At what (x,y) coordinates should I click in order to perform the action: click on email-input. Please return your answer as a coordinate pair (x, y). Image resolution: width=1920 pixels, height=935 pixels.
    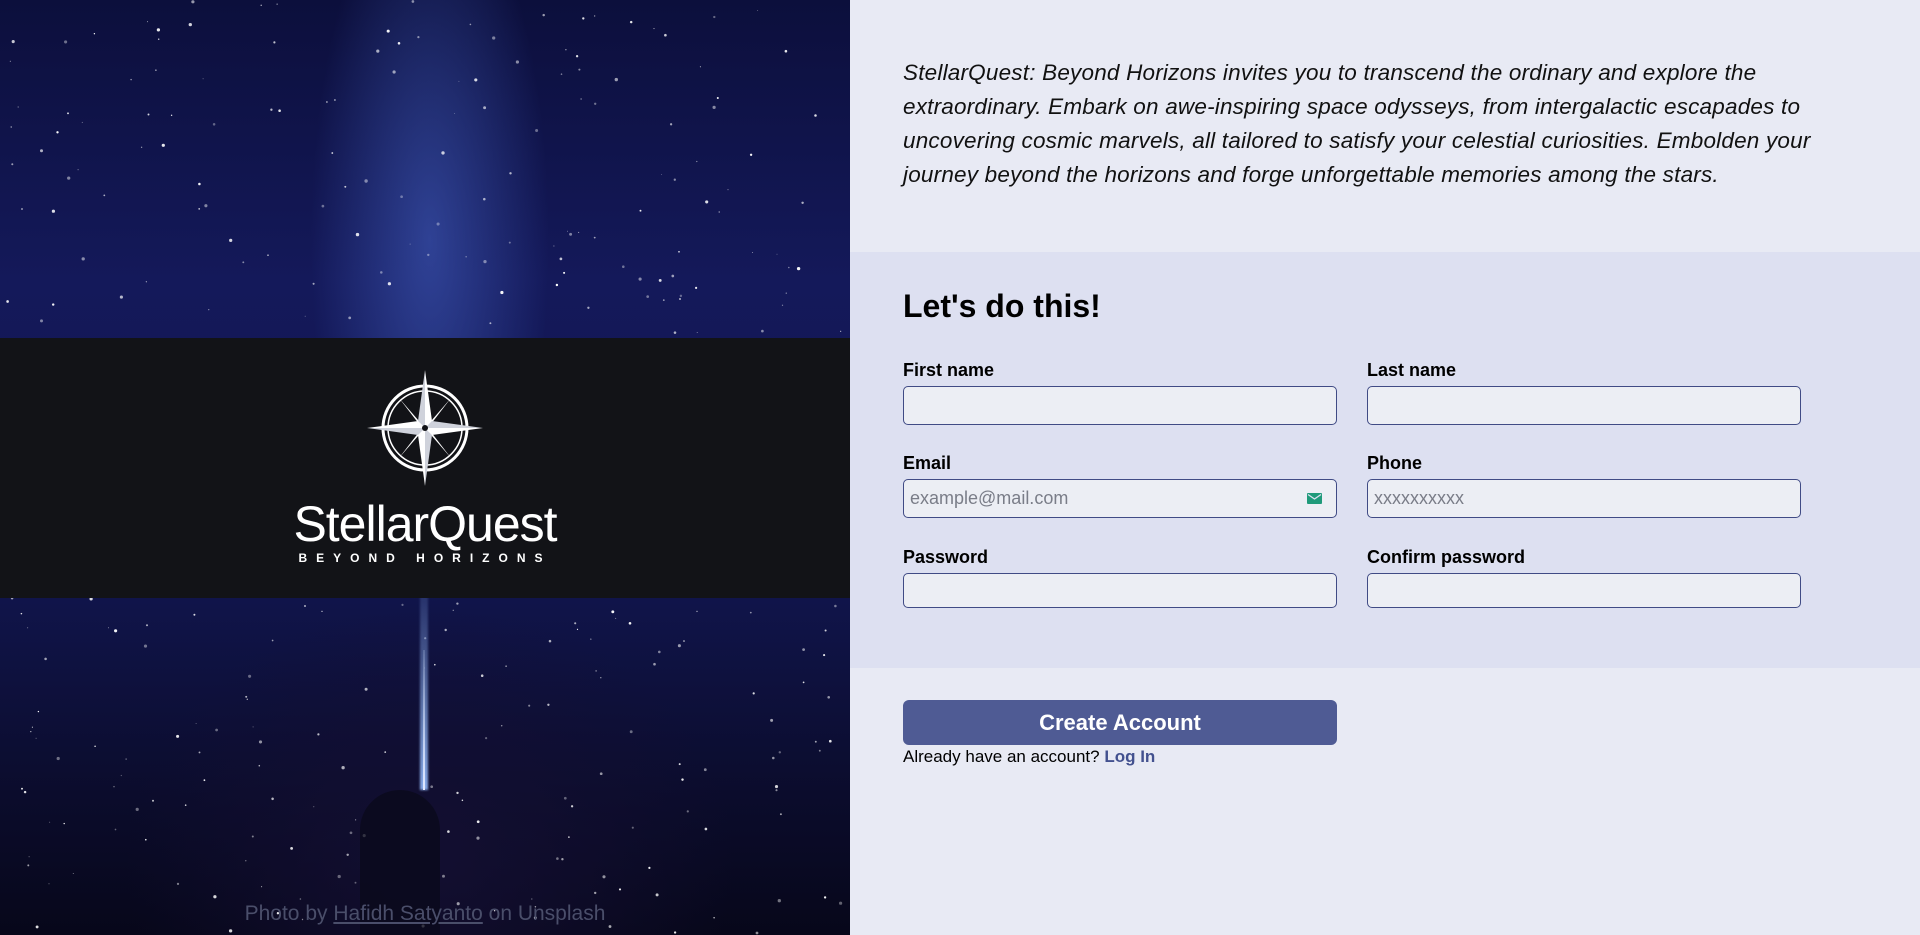
    Looking at the image, I should click on (1120, 498).